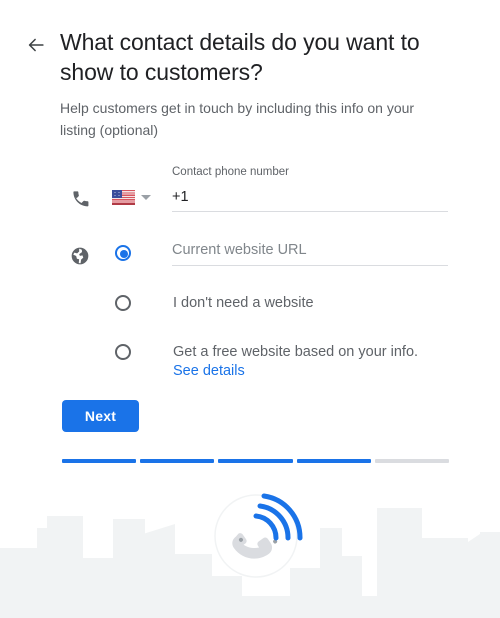  Describe the element at coordinates (146, 197) in the screenshot. I see `chevron-down-icon` at that location.